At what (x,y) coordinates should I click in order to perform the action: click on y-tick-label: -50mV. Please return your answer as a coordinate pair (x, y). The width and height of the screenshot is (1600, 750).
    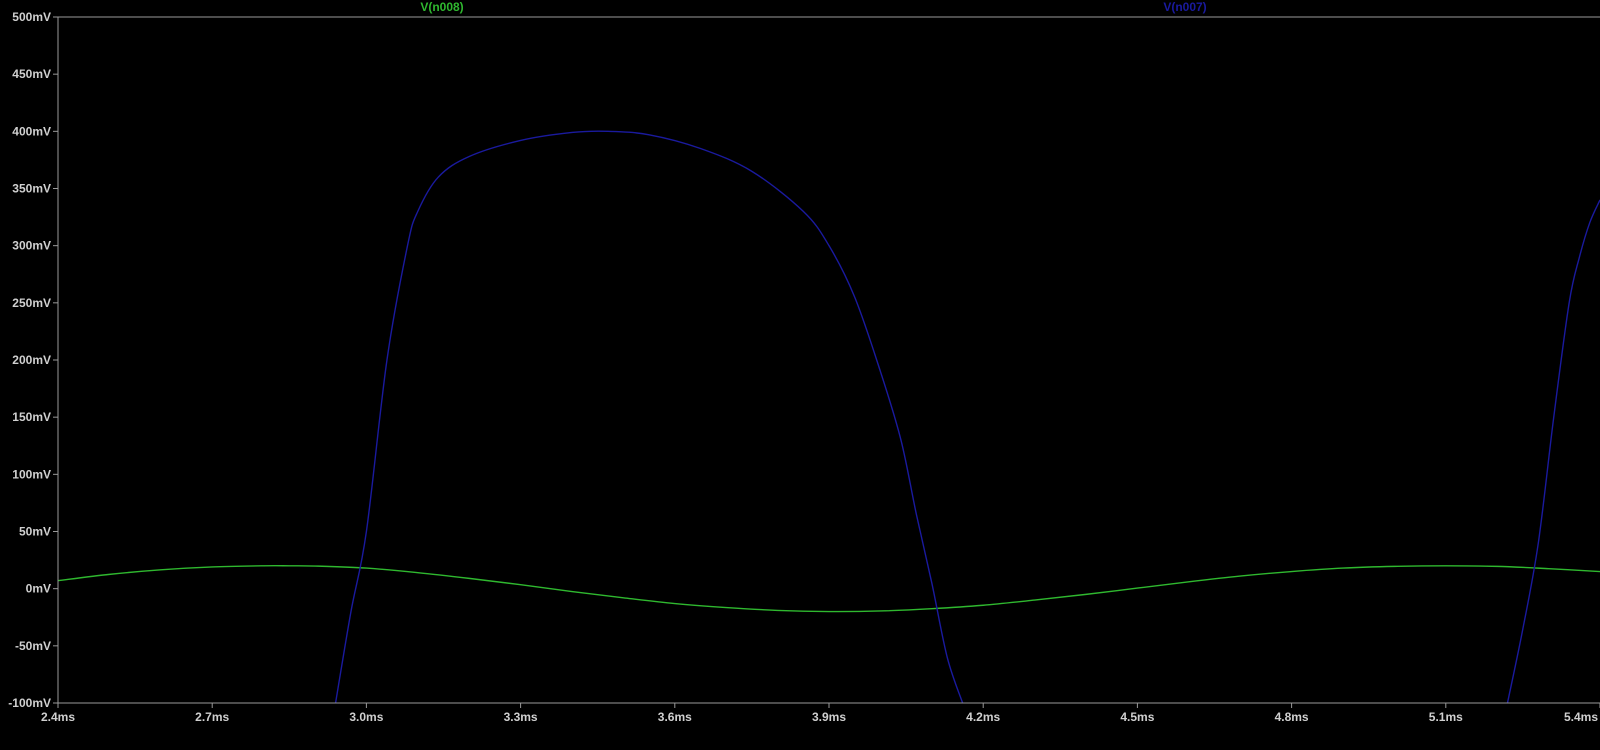
    Looking at the image, I should click on (33, 646).